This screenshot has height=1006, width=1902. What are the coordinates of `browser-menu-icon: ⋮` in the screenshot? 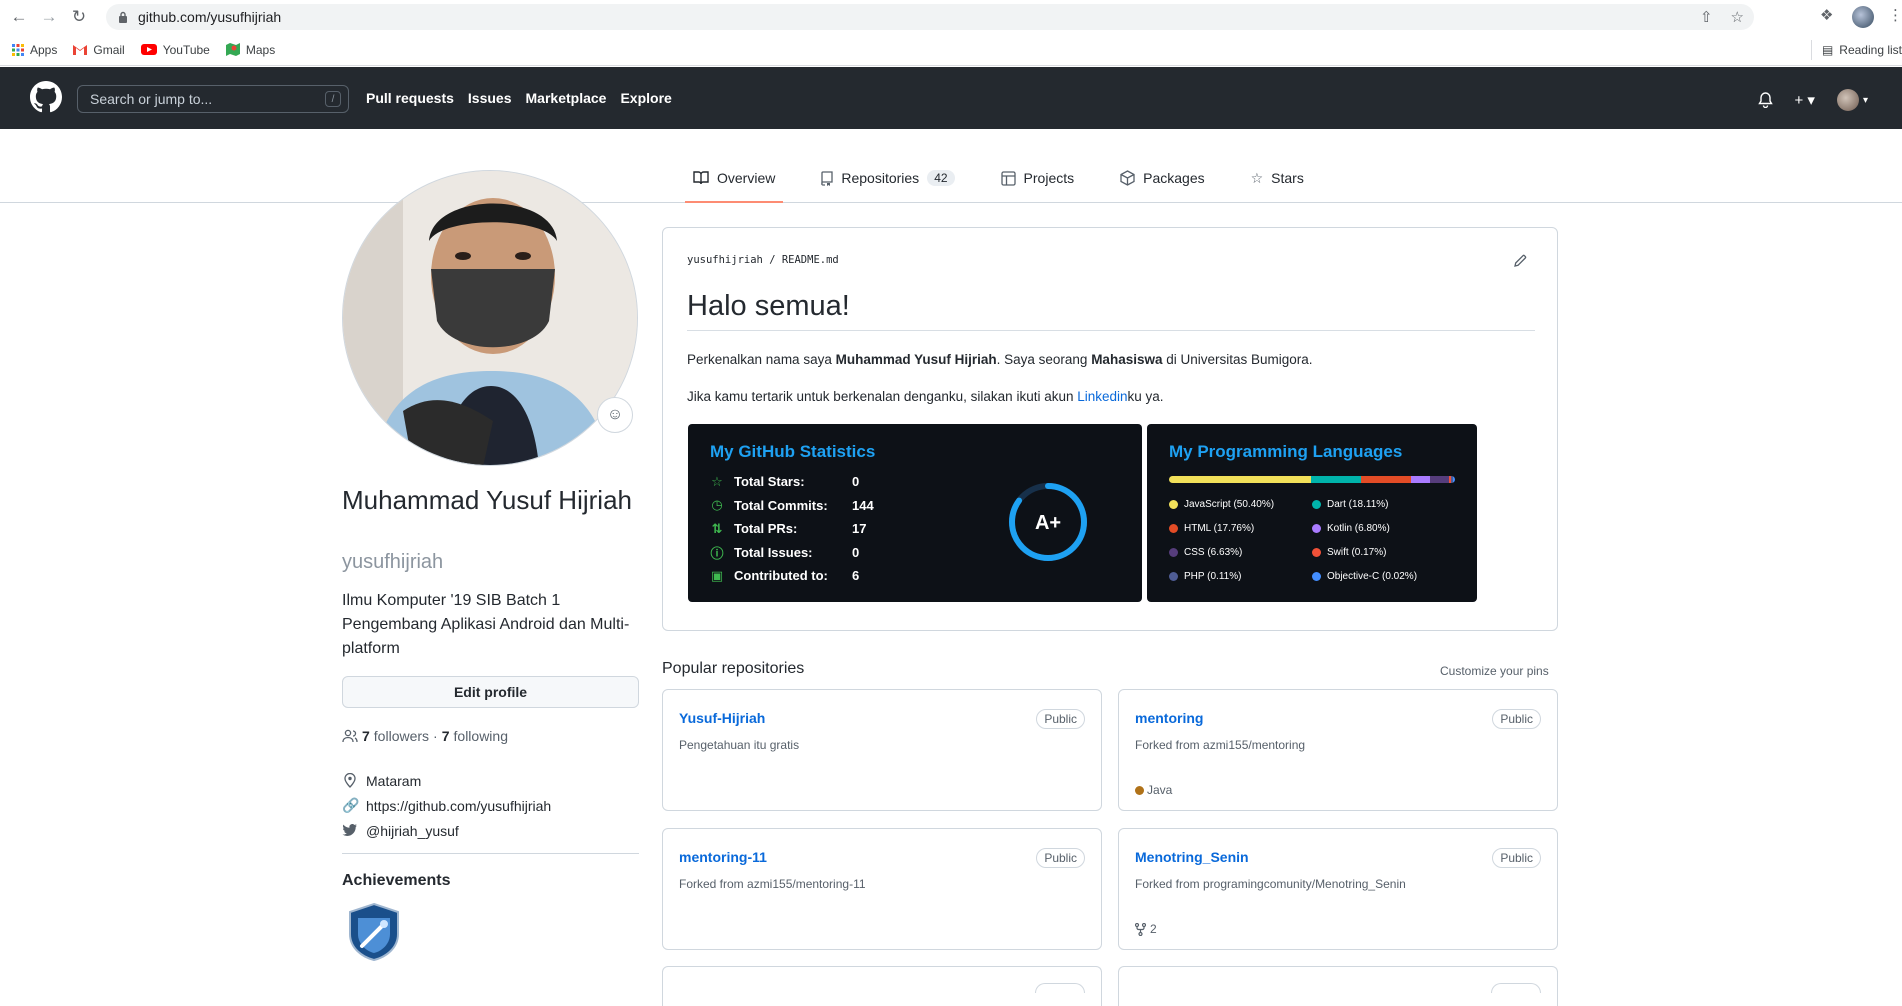 It's located at (1895, 15).